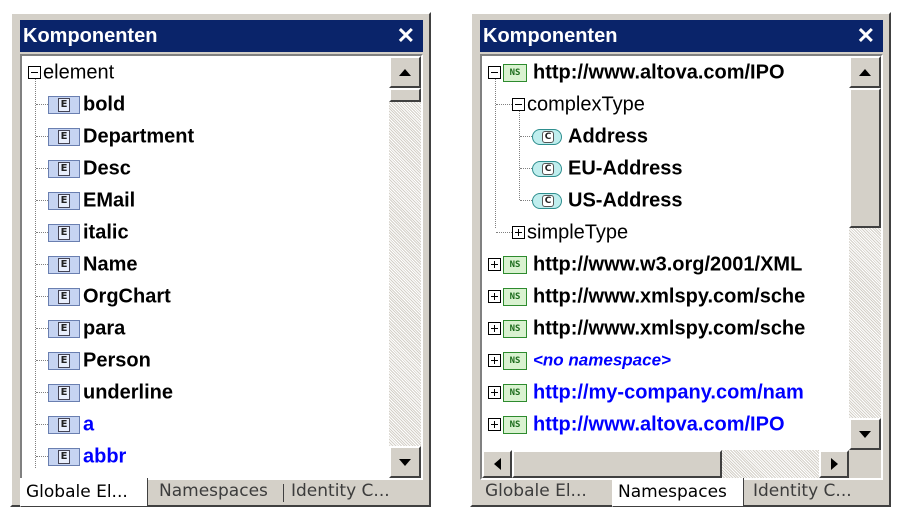  I want to click on element-item: Eunderline, so click(110, 392).